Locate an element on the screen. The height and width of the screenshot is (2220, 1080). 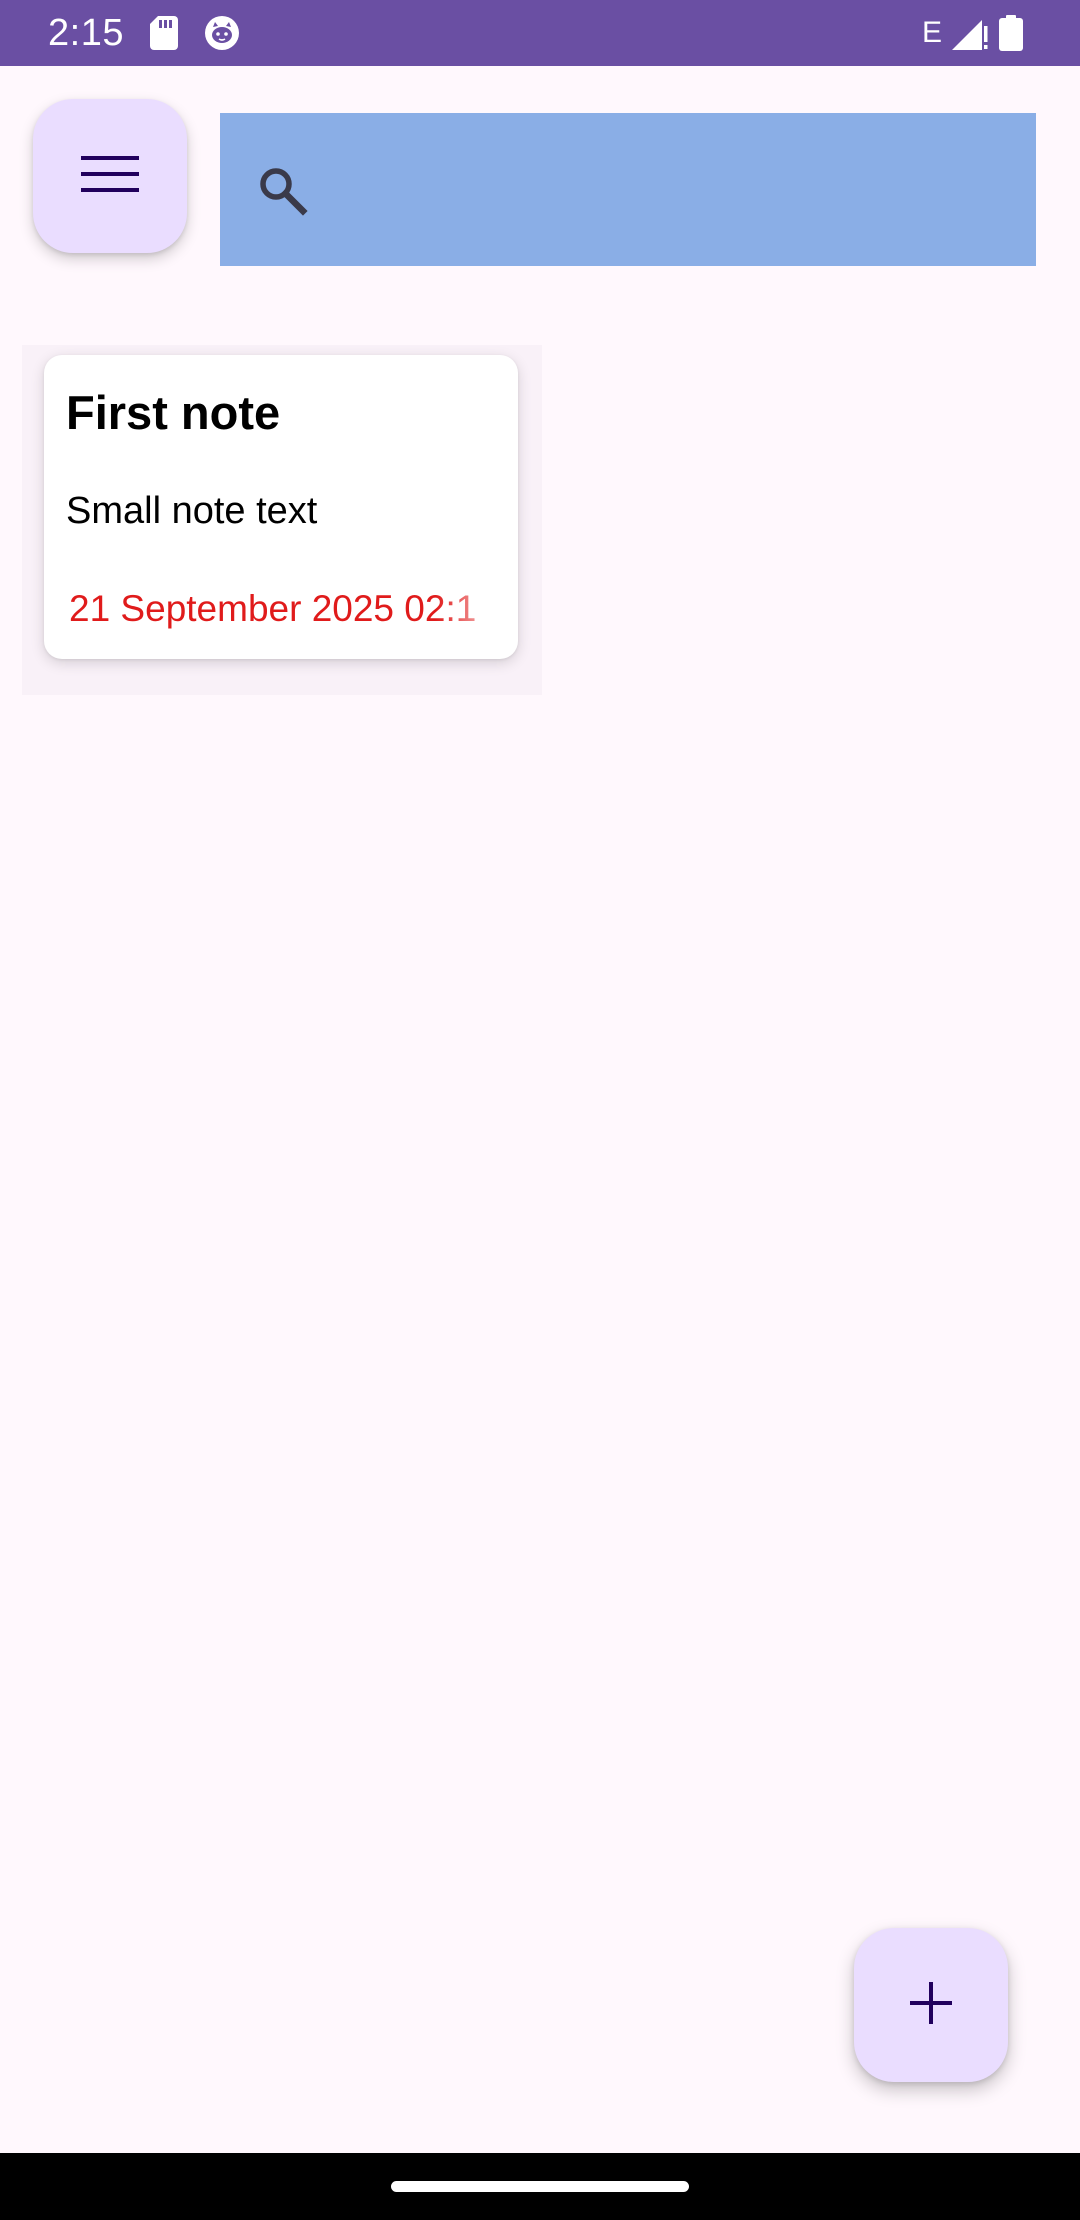
cat-face-icon is located at coordinates (222, 33).